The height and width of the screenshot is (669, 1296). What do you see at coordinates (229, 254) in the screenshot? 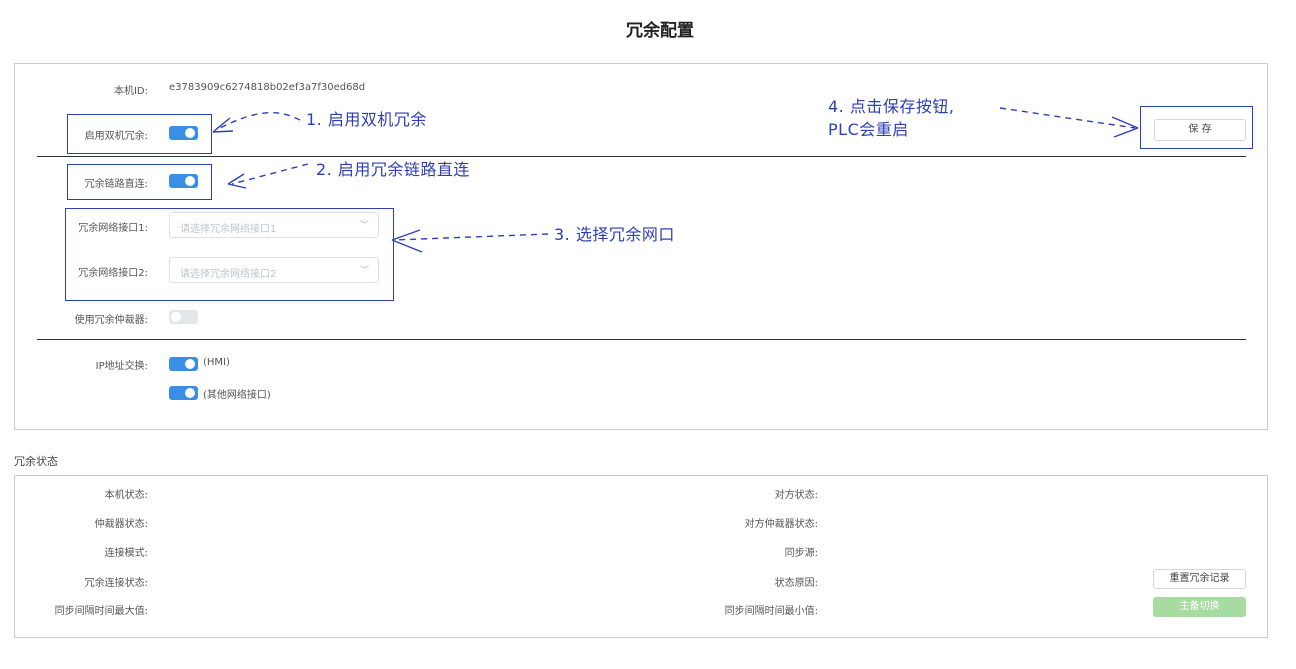
I see `annotation-box-step3` at bounding box center [229, 254].